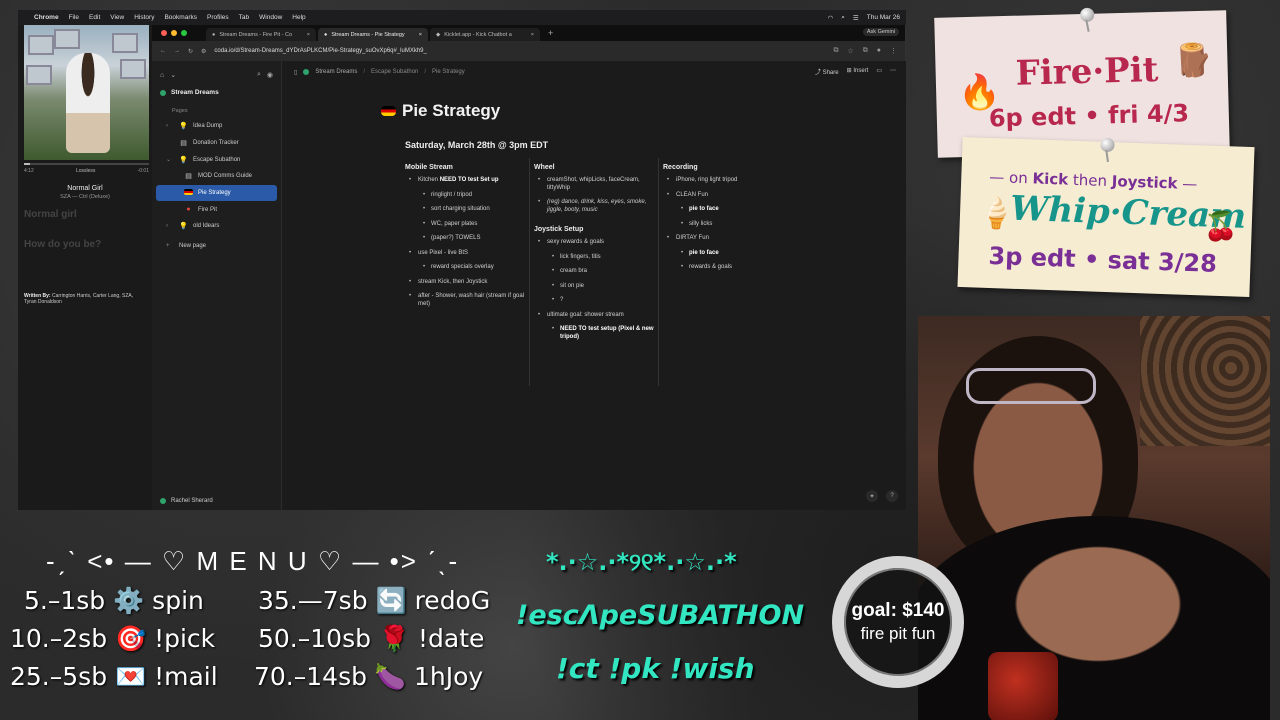 The image size is (1280, 720). Describe the element at coordinates (893, 51) in the screenshot. I see `more-menu-icon: ⋮` at that location.